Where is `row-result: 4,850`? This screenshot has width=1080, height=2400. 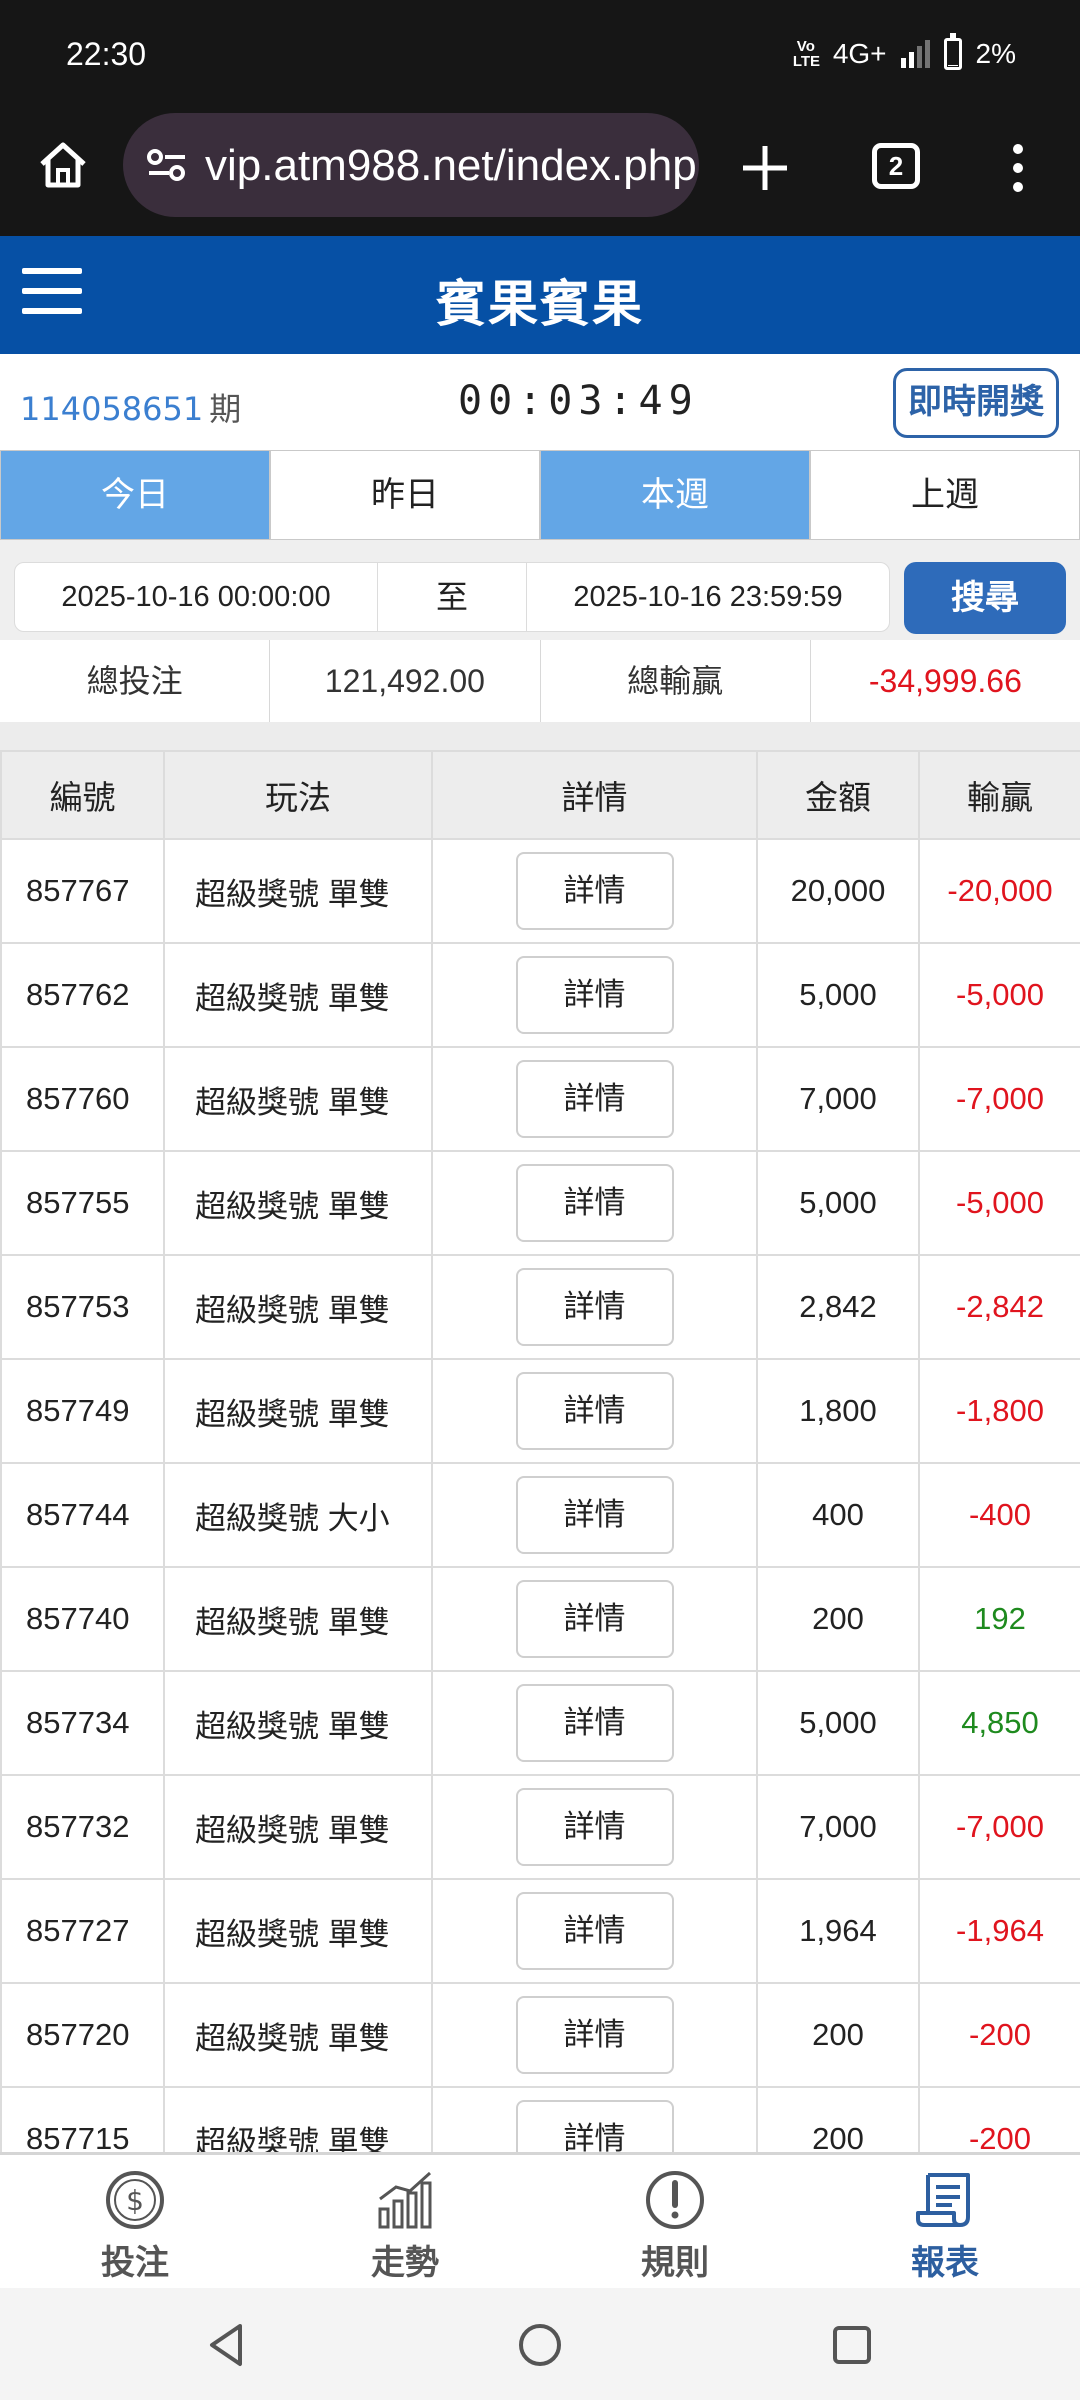 row-result: 4,850 is located at coordinates (999, 1723).